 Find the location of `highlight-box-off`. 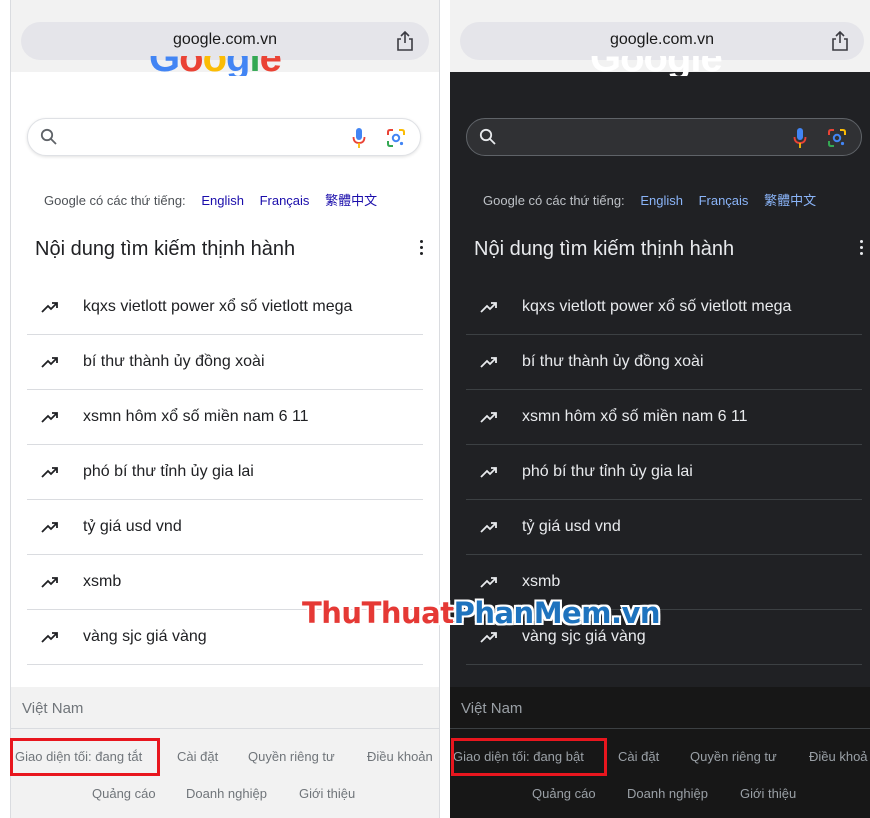

highlight-box-off is located at coordinates (85, 757).